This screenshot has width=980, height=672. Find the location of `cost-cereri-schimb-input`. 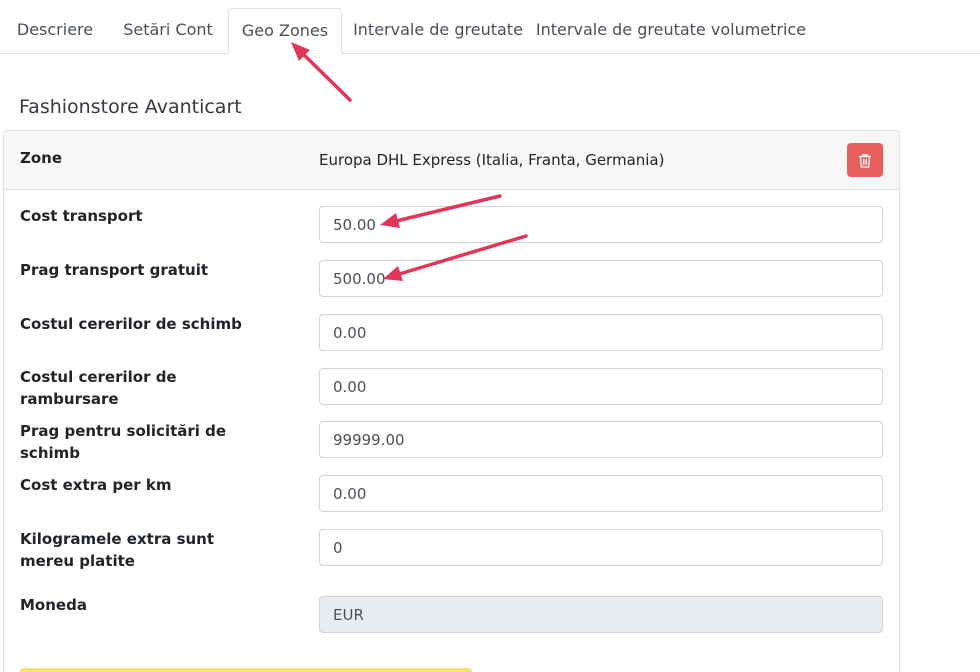

cost-cereri-schimb-input is located at coordinates (601, 332).